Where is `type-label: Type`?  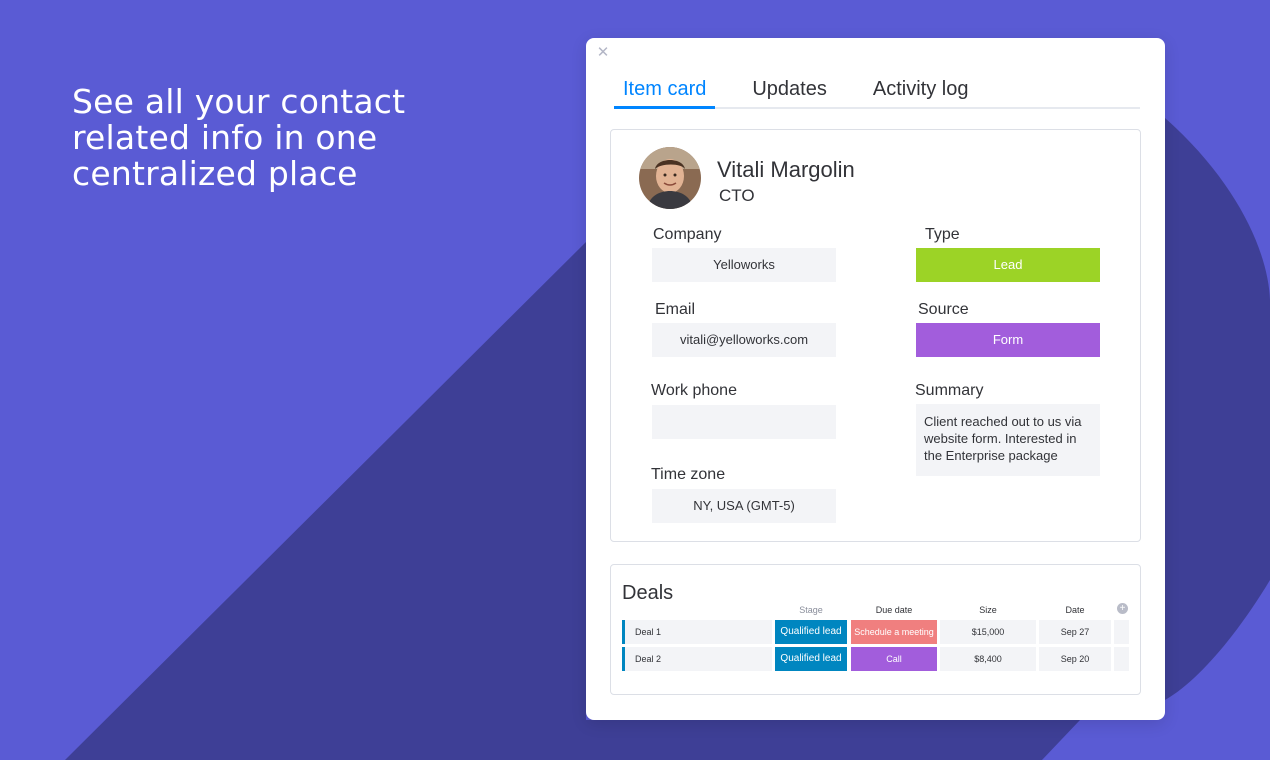 type-label: Type is located at coordinates (942, 234).